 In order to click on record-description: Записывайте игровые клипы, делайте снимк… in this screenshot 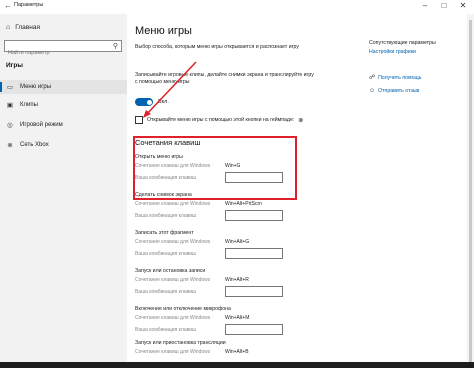, I will do `click(224, 79)`.